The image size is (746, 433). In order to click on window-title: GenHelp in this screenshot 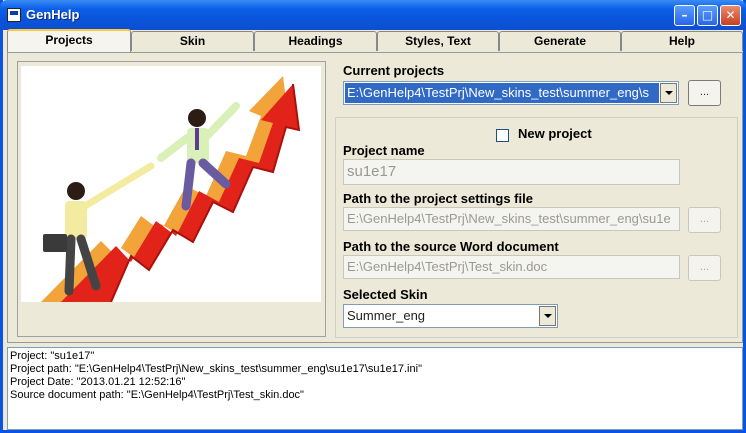, I will do `click(53, 14)`.